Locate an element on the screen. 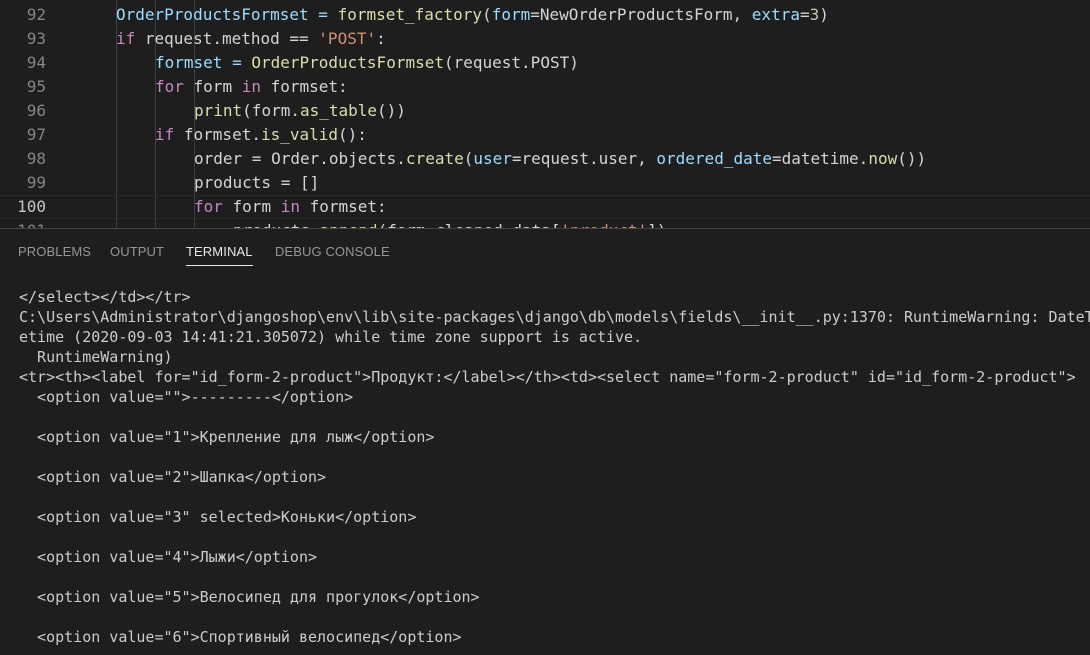  code-token: append is located at coordinates (349, 224).